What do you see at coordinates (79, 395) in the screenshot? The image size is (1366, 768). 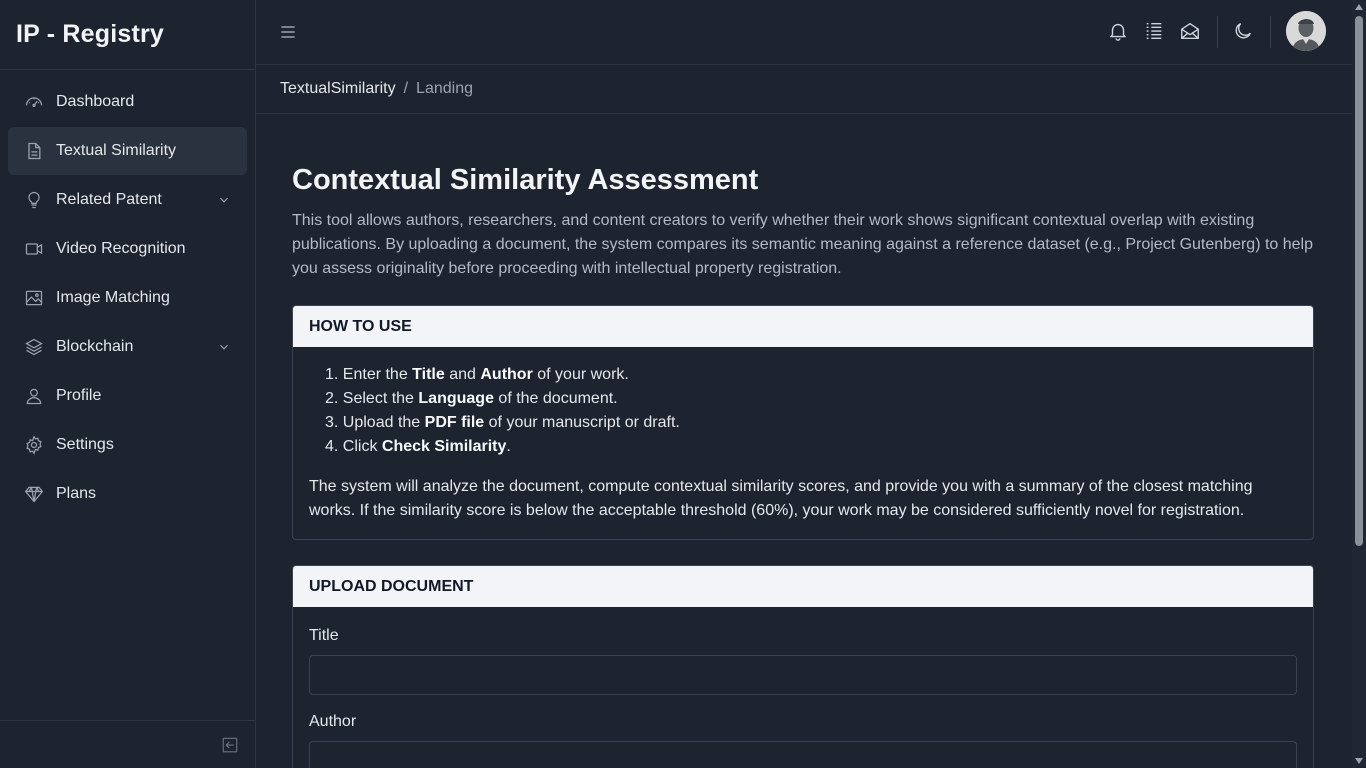 I see `sidebar-item-label: Profile` at bounding box center [79, 395].